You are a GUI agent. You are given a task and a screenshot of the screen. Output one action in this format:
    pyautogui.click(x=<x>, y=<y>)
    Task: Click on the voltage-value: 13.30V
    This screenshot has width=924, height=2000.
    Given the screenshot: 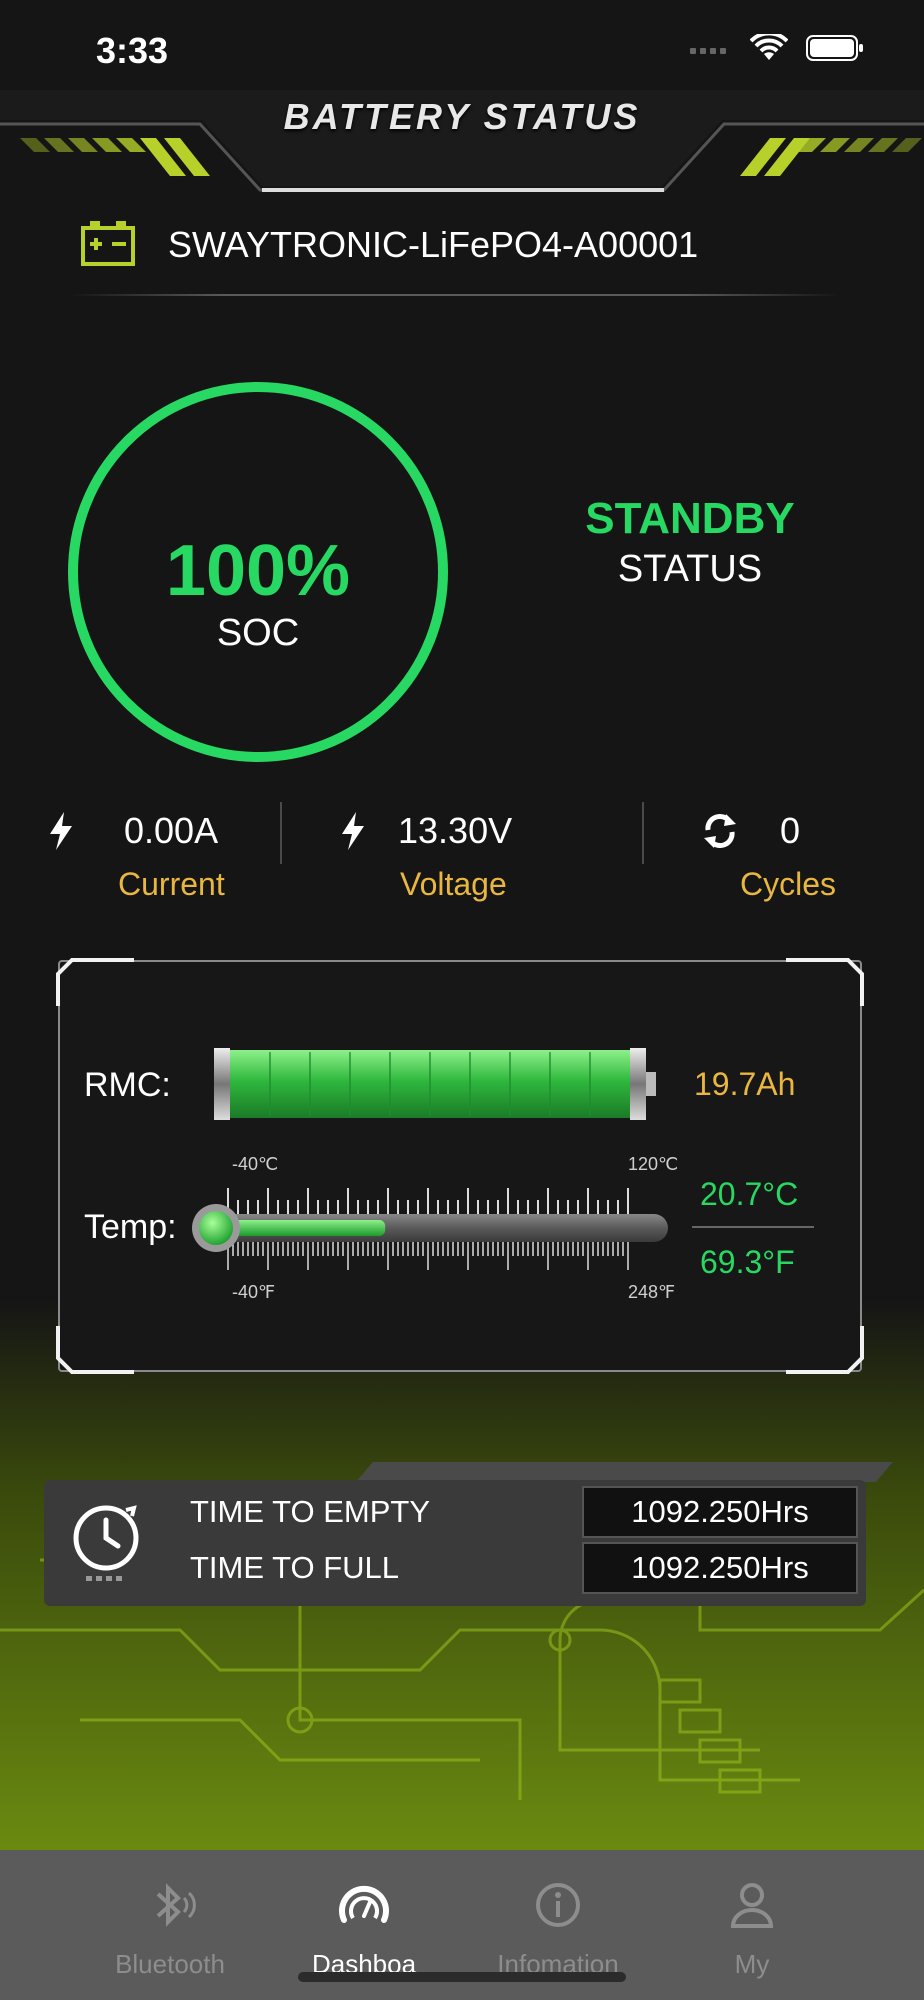 What is the action you would take?
    pyautogui.click(x=455, y=830)
    